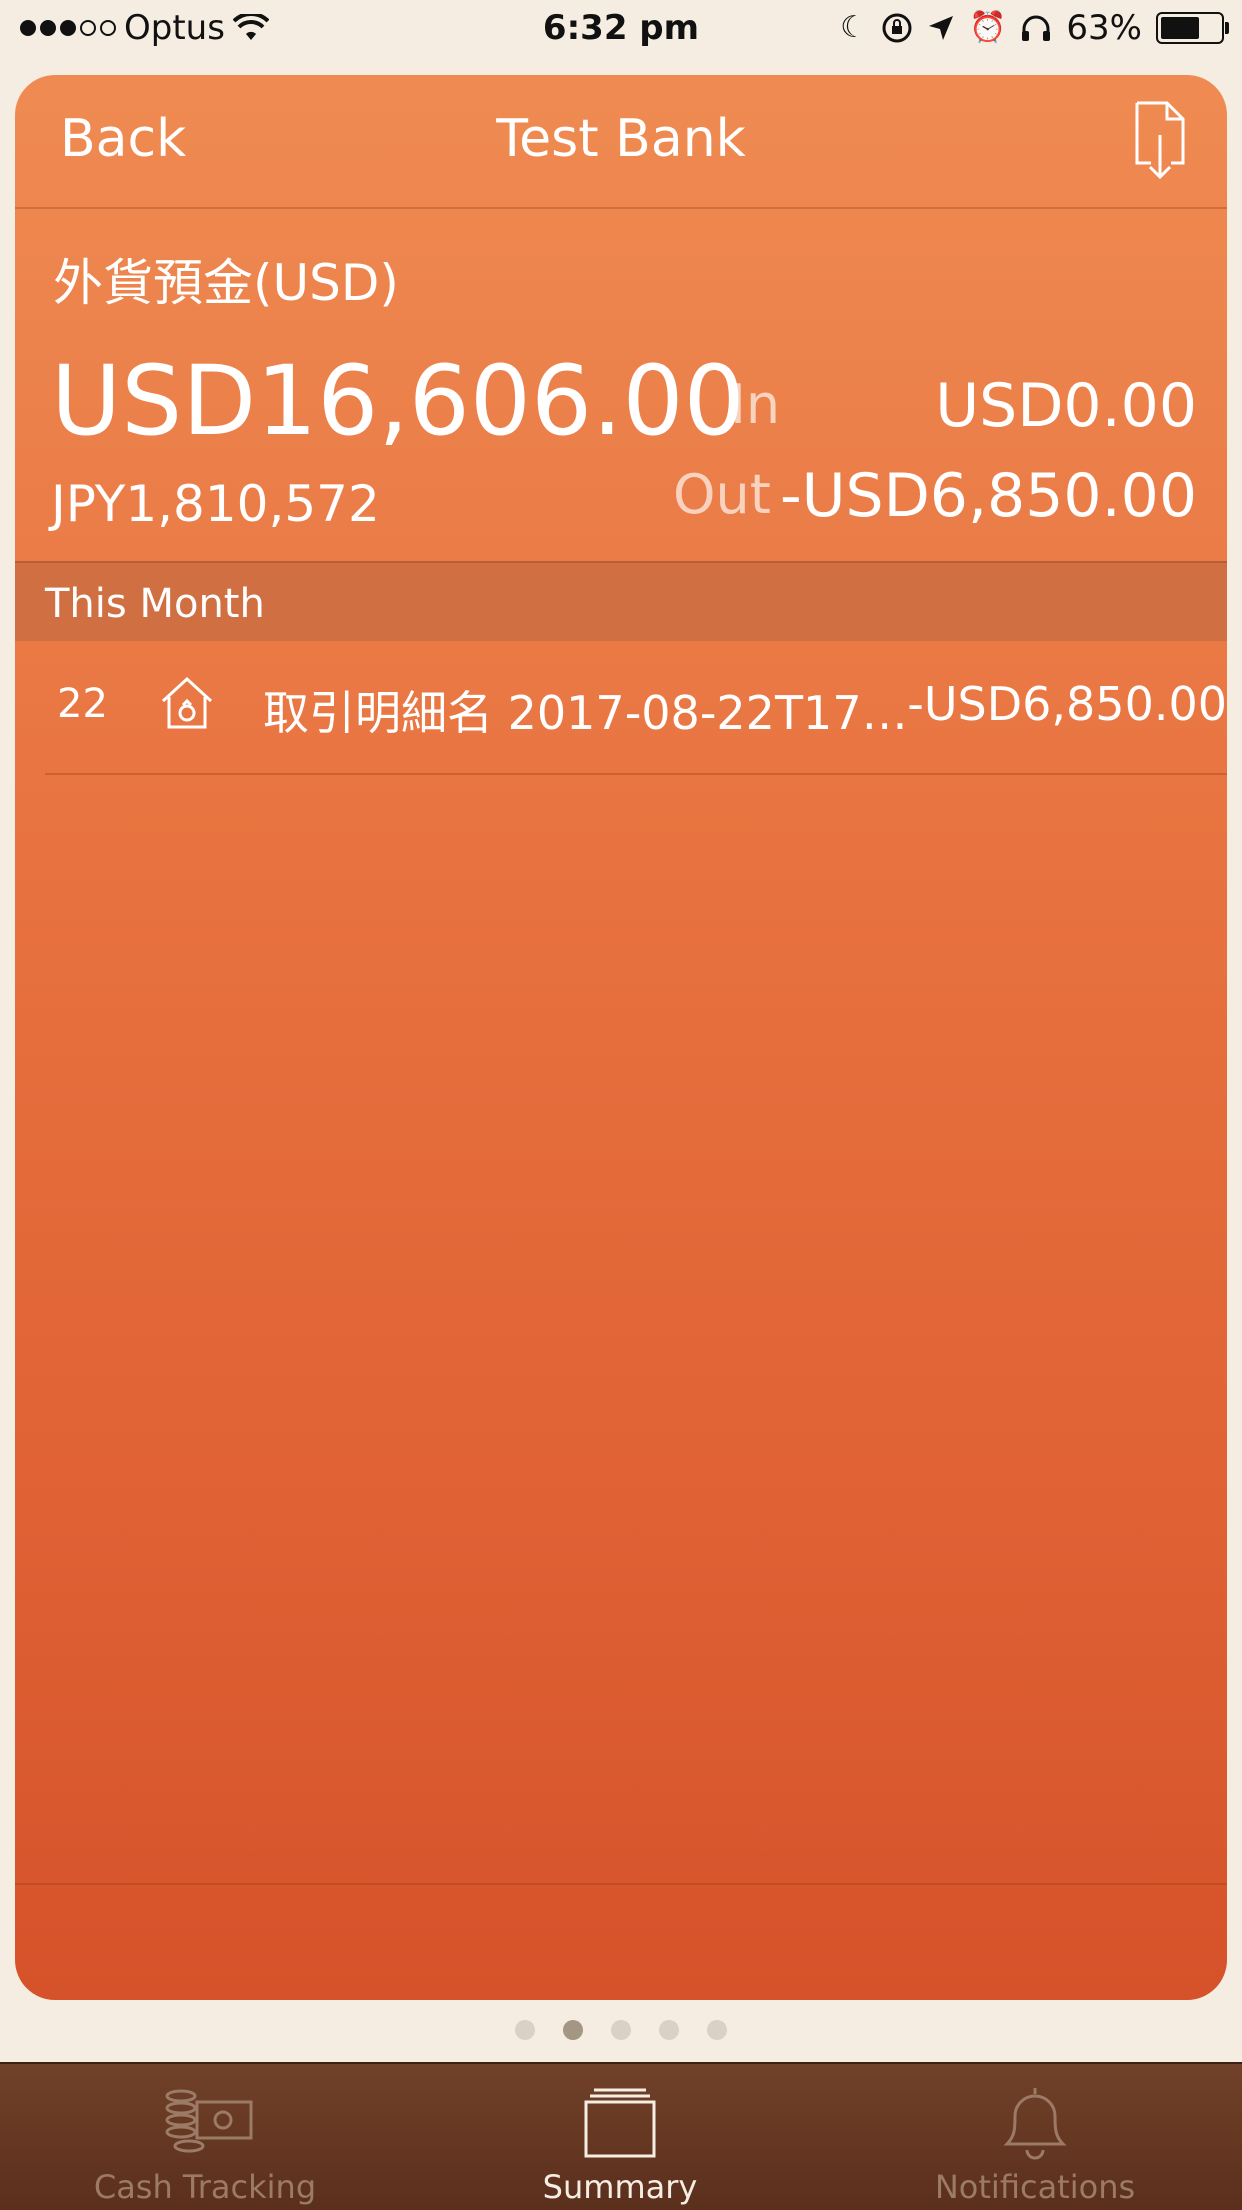 The height and width of the screenshot is (2210, 1242). I want to click on summary-icon, so click(620, 2123).